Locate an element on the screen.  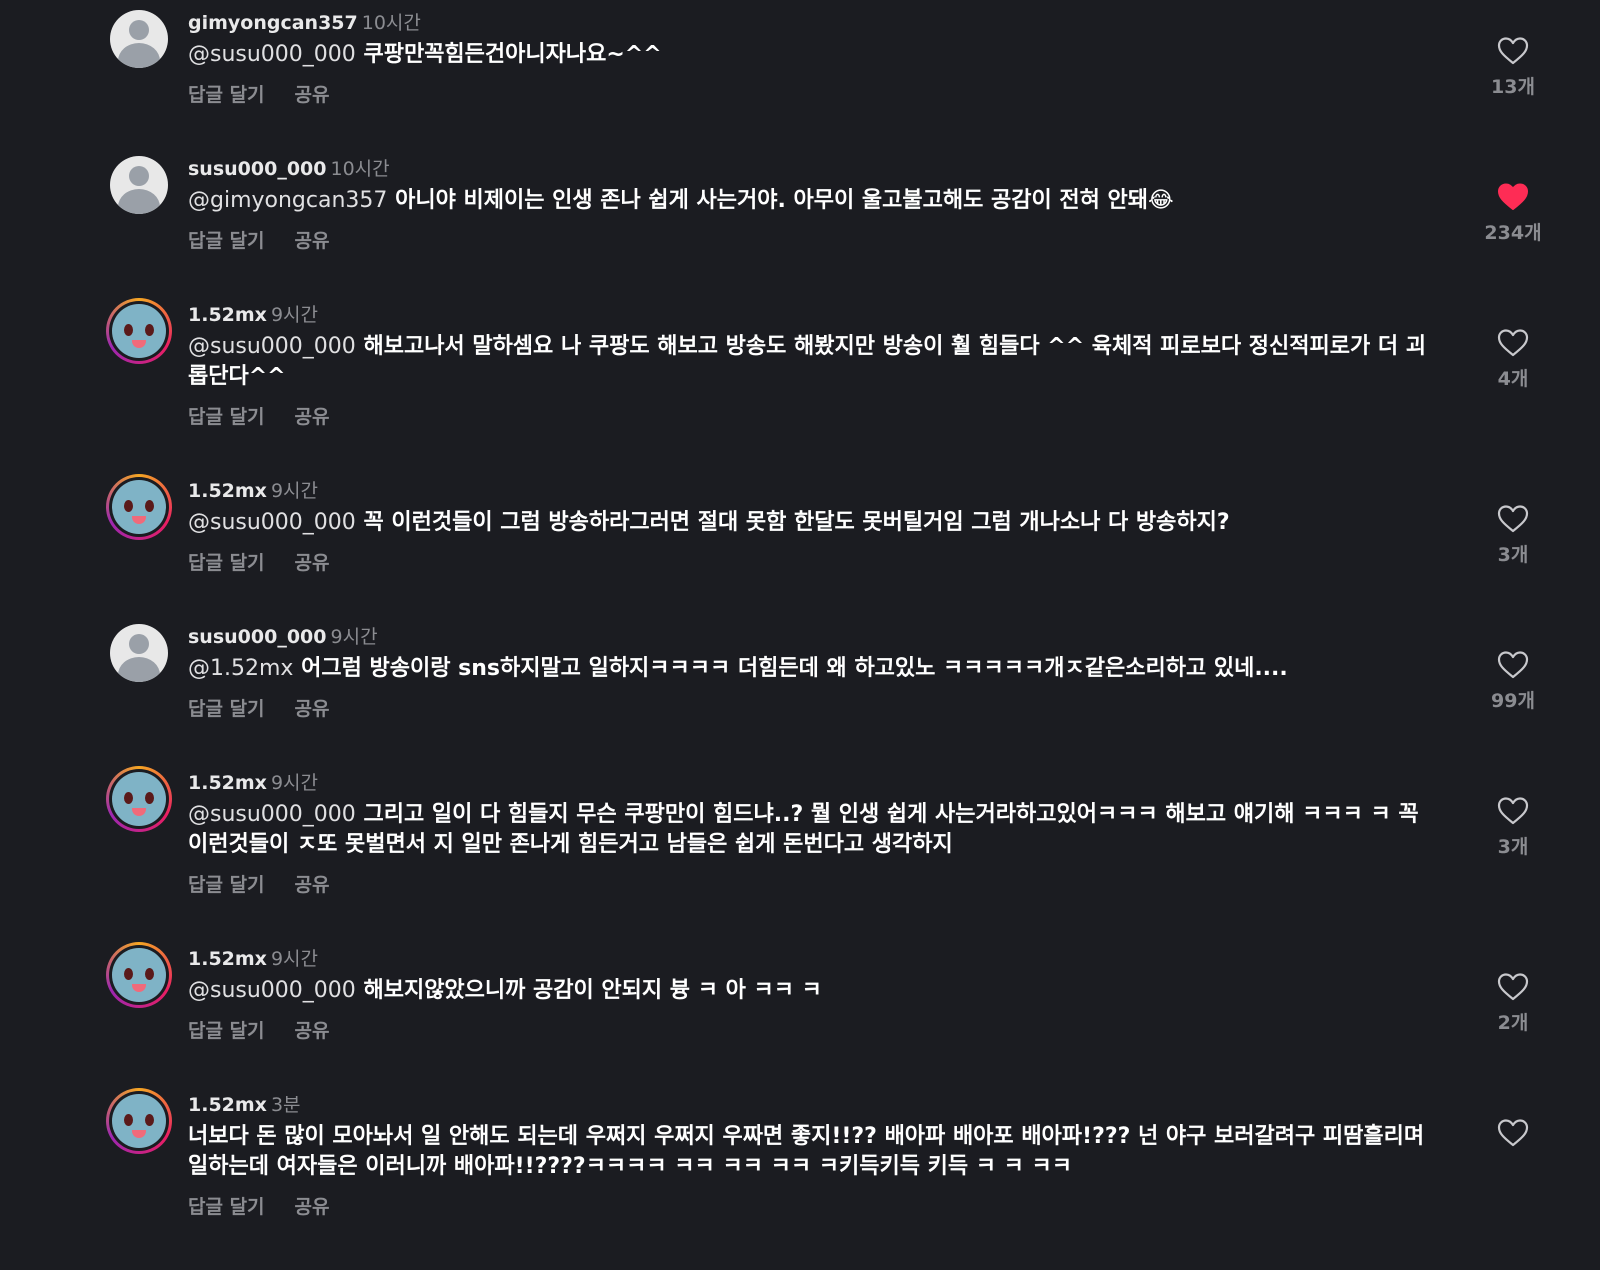
comment-meta: gimyongcan357 10시간 is located at coordinates (304, 21).